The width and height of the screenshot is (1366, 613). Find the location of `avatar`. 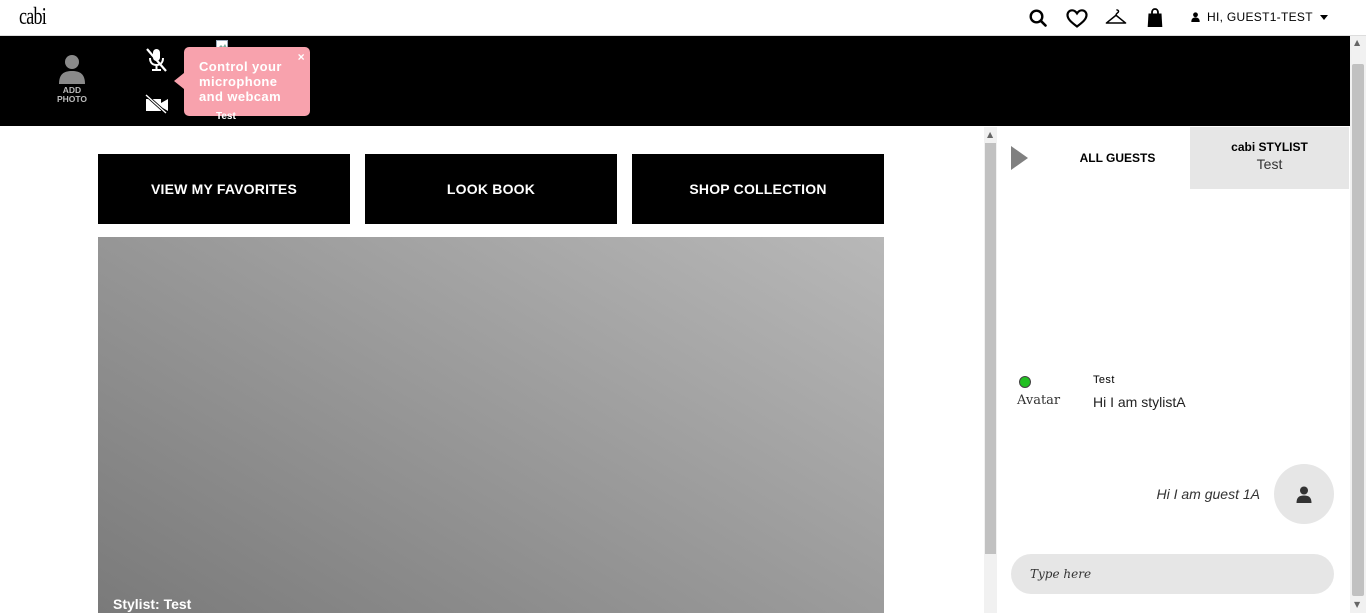

avatar is located at coordinates (1304, 494).